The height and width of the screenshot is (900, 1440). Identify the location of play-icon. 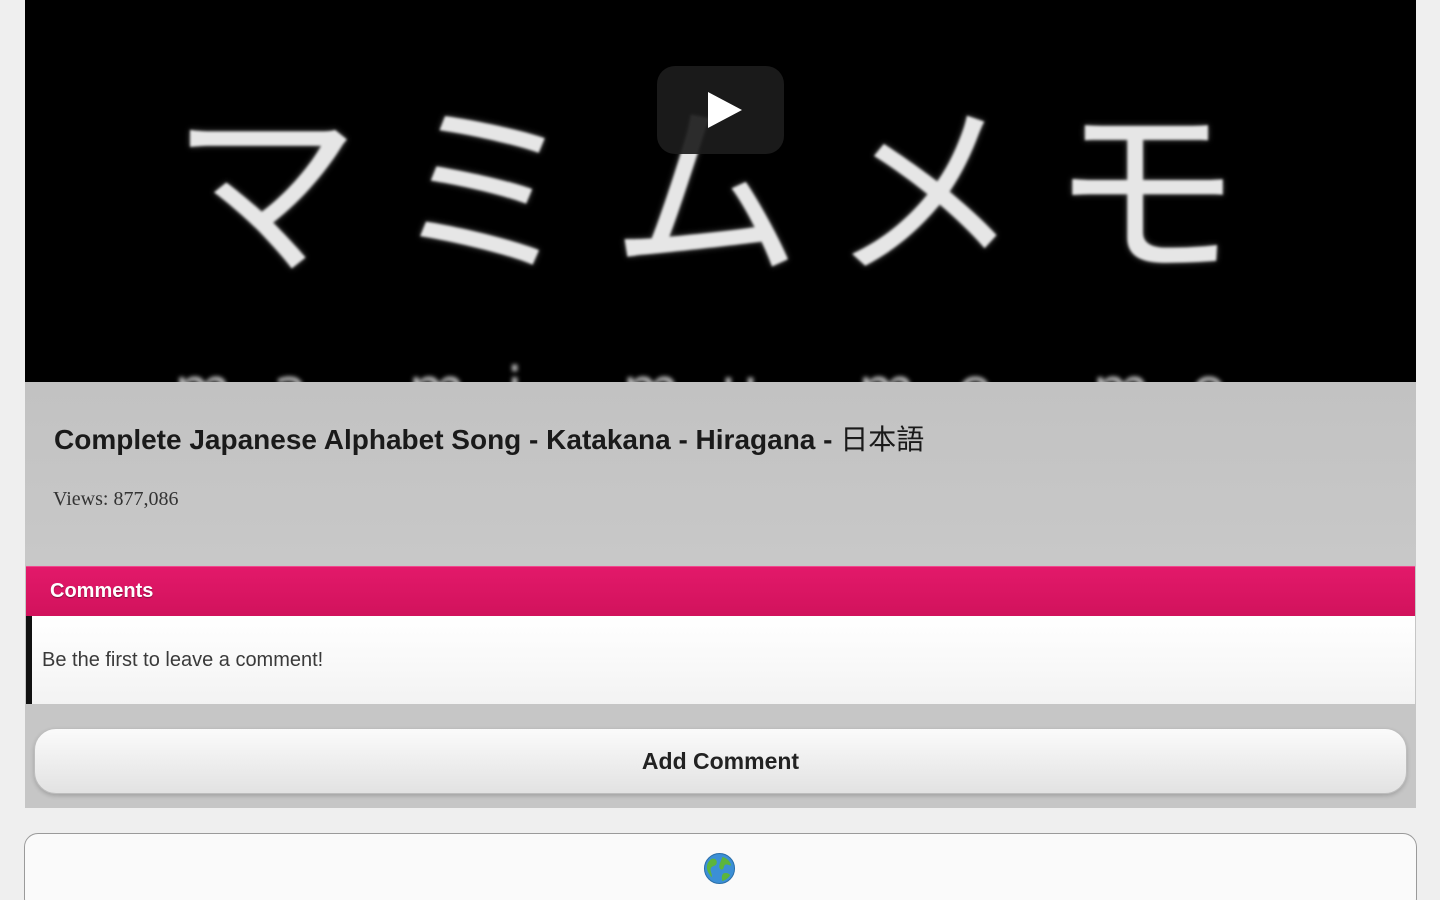
(725, 110).